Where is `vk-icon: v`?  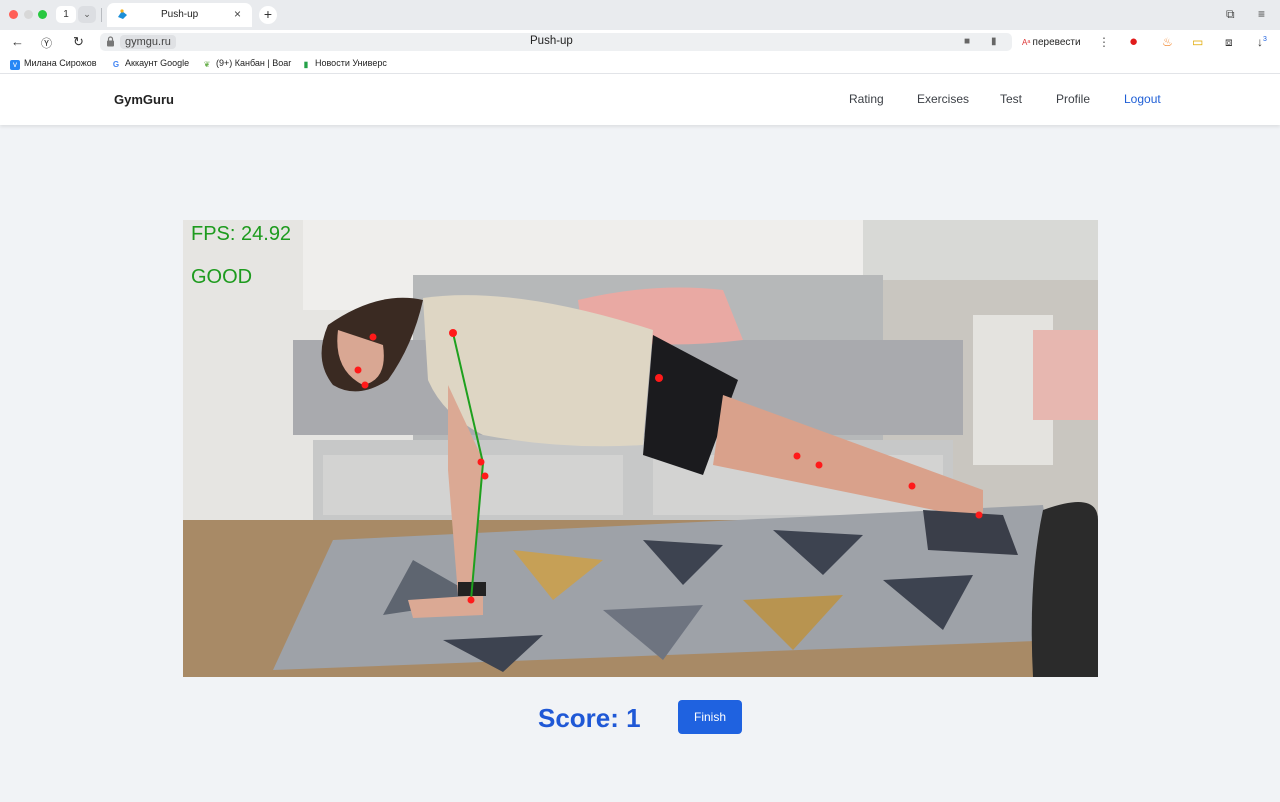
vk-icon: v is located at coordinates (15, 65).